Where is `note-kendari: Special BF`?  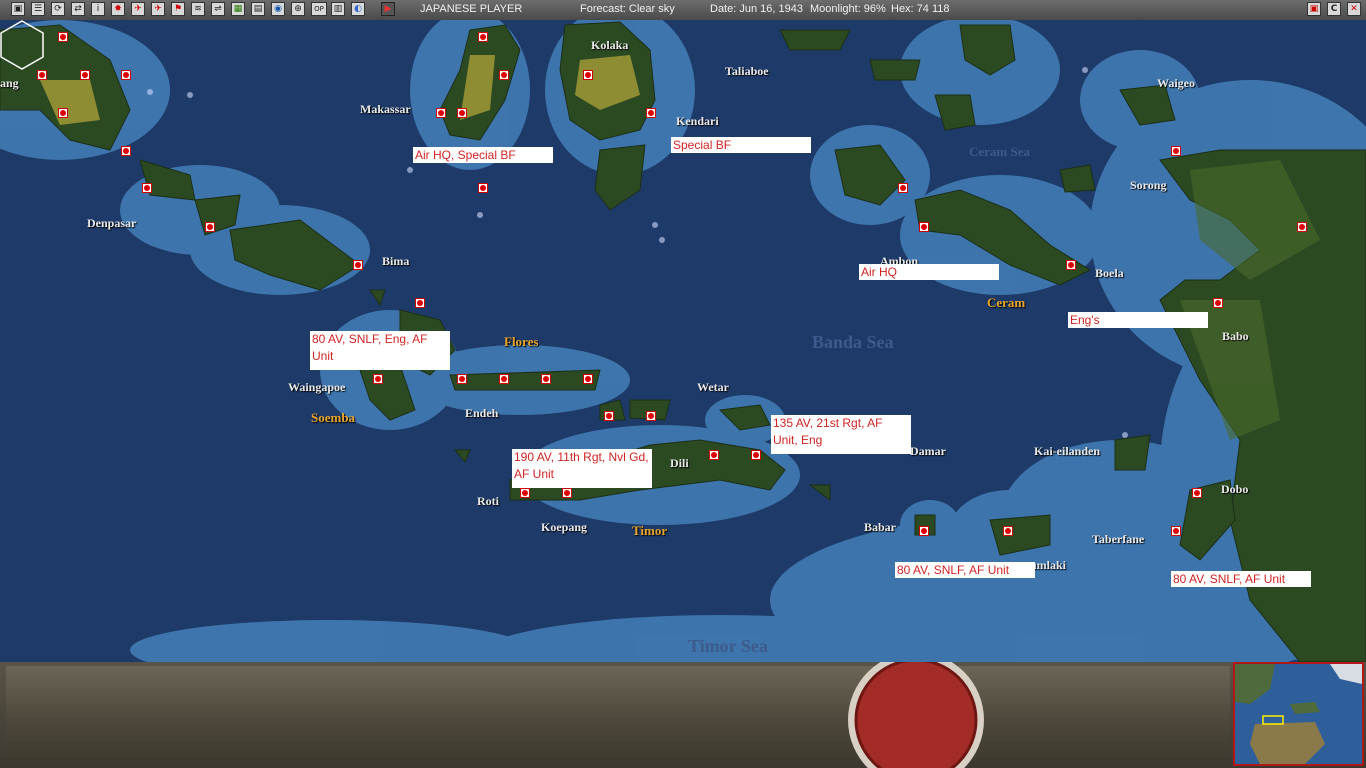
note-kendari: Special BF is located at coordinates (741, 145).